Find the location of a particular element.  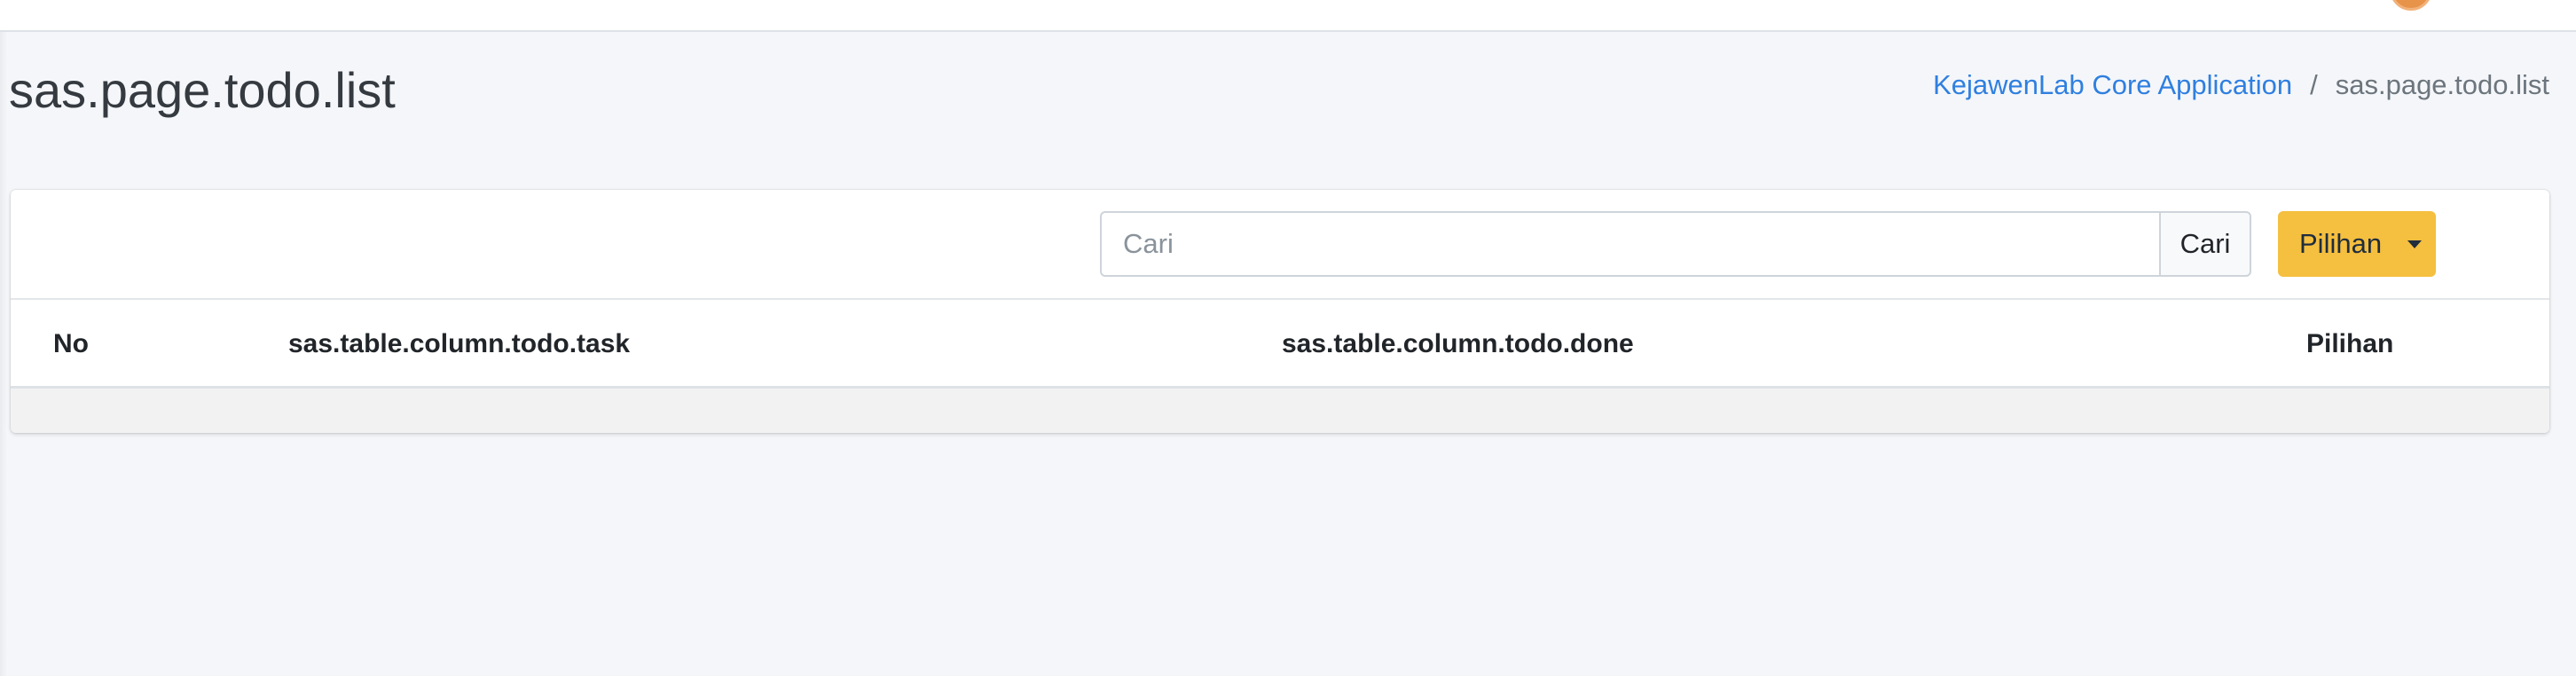

sidebar-edge is located at coordinates (3, 354).